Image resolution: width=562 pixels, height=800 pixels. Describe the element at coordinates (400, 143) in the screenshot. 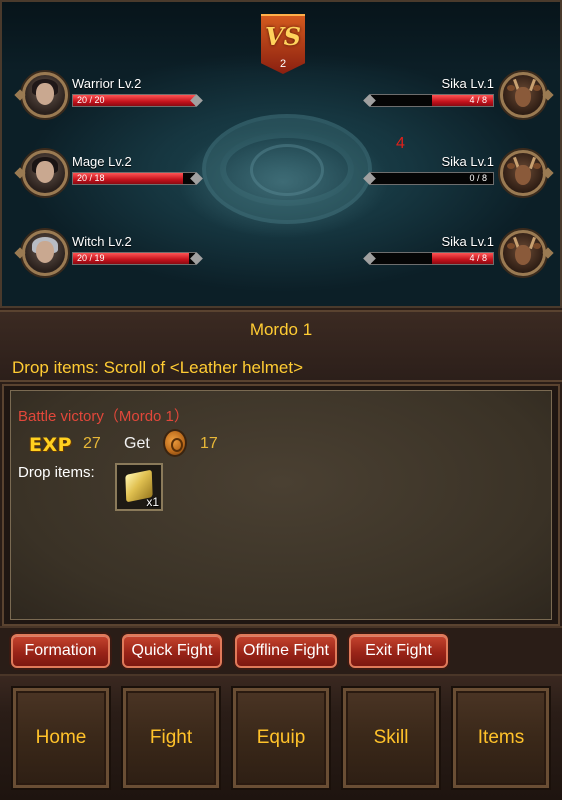

I see `damage-popup: 4` at that location.